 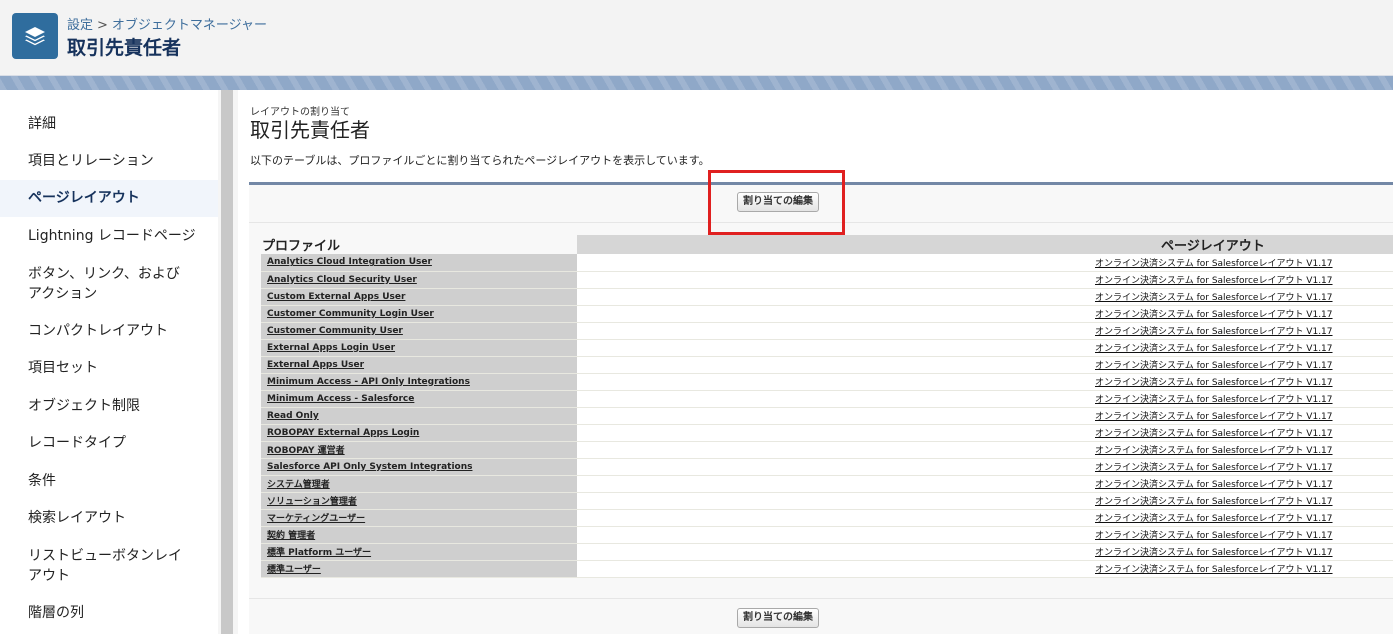 I want to click on sidebar-item-buttons-links-actions: ボタン、リンク、およびアクション, so click(x=109, y=284).